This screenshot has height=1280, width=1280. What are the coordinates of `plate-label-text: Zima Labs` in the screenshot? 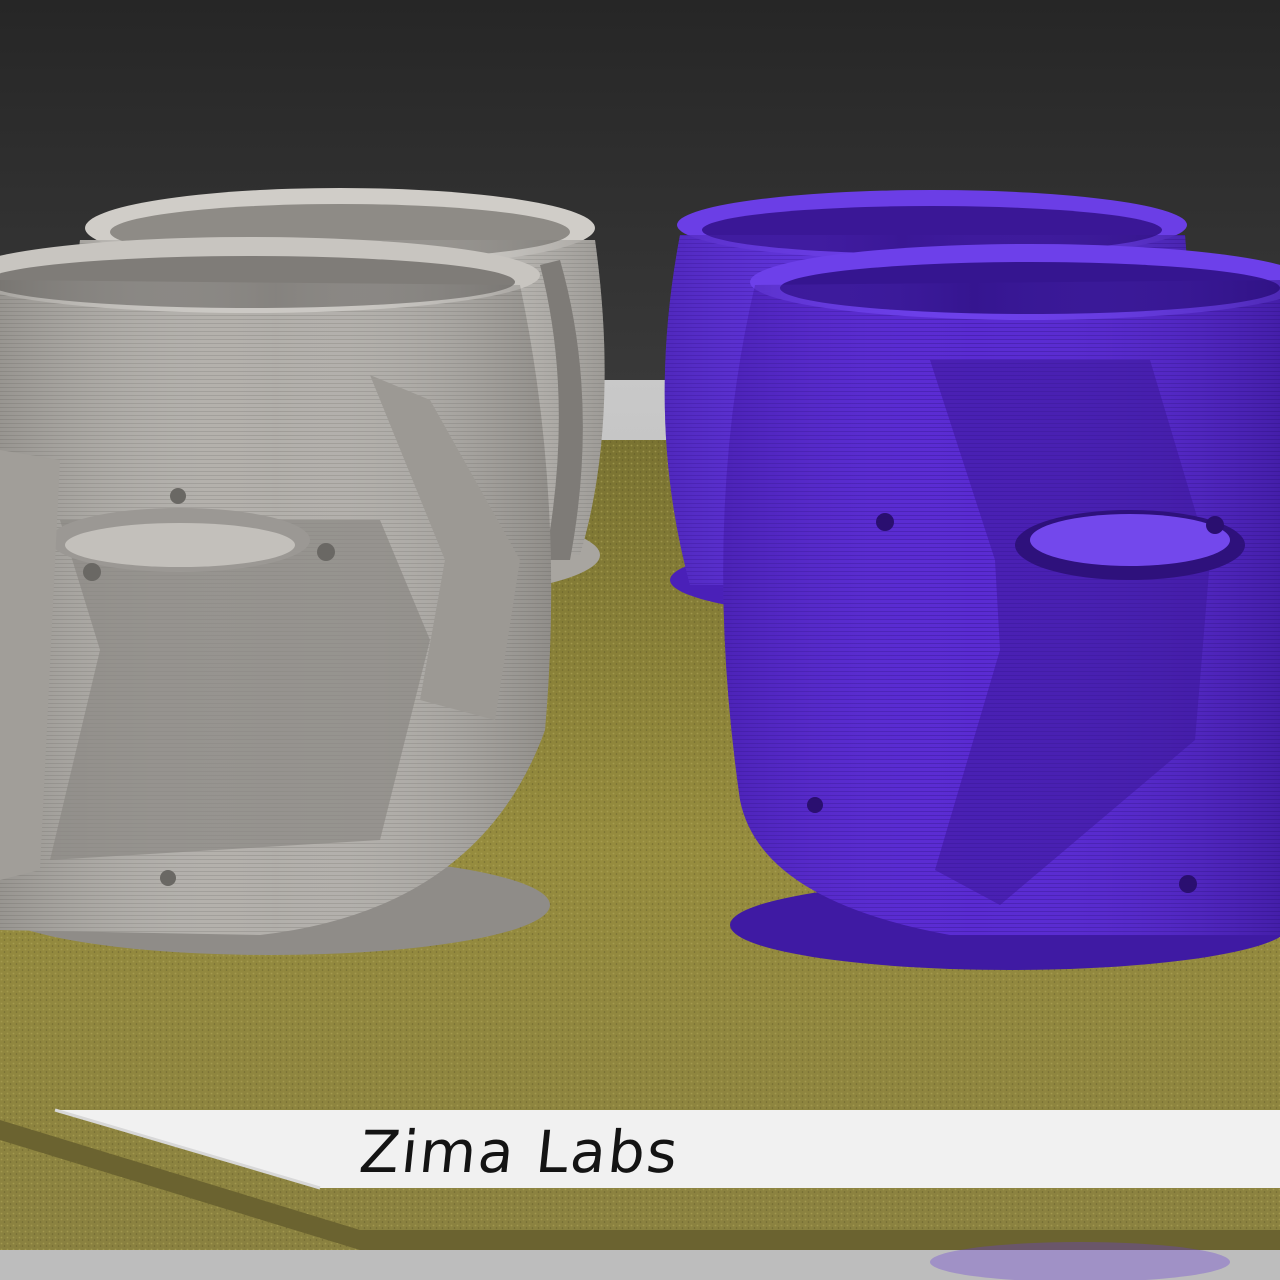 It's located at (519, 1152).